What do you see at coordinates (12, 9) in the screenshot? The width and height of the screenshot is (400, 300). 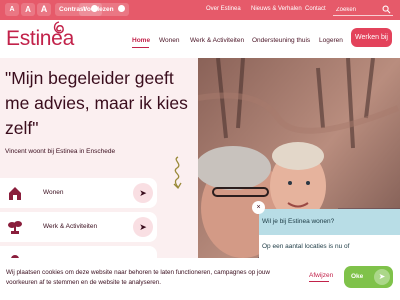 I see `font-size-small-button: A` at bounding box center [12, 9].